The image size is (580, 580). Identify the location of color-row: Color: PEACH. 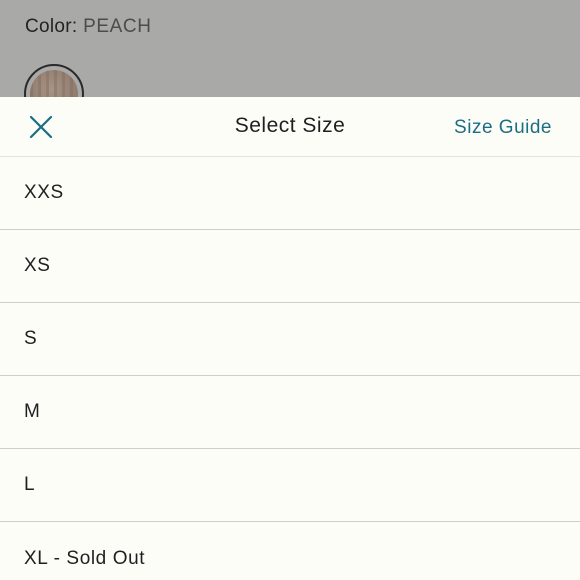
(88, 27).